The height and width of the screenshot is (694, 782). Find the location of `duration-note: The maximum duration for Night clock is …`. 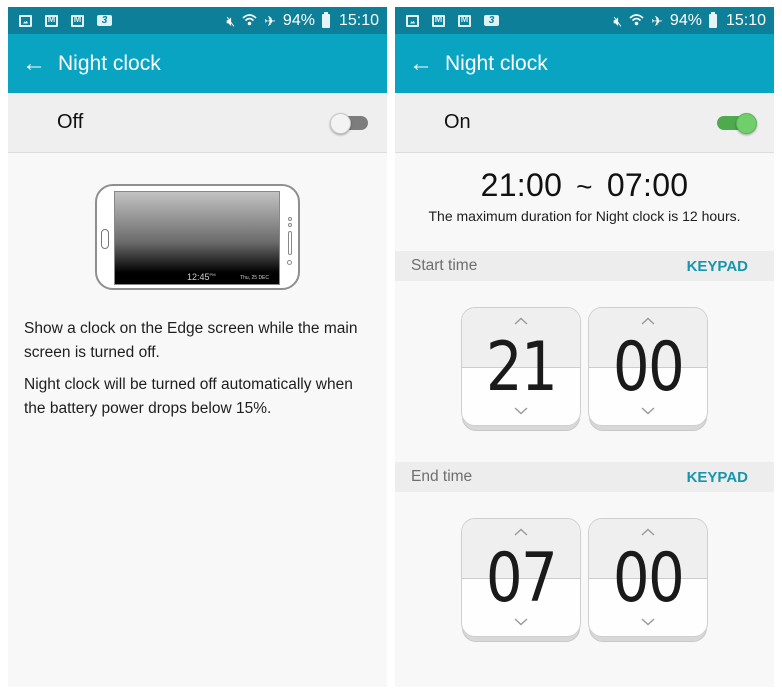

duration-note: The maximum duration for Night clock is … is located at coordinates (584, 216).